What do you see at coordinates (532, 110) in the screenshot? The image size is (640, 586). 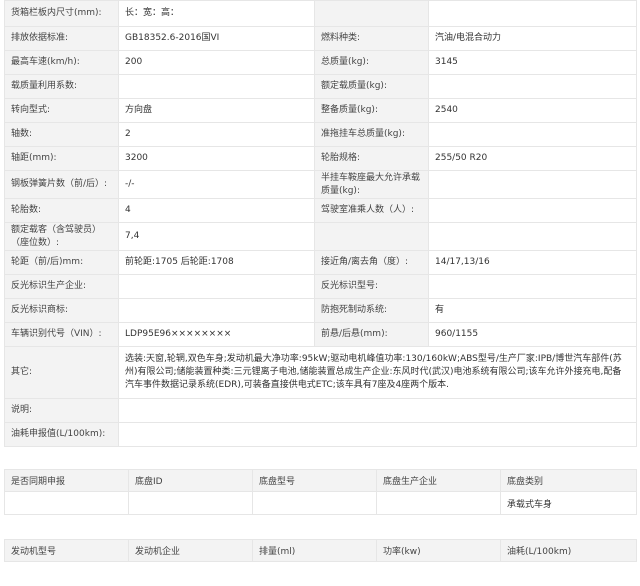 I see `spec-value: 2540` at bounding box center [532, 110].